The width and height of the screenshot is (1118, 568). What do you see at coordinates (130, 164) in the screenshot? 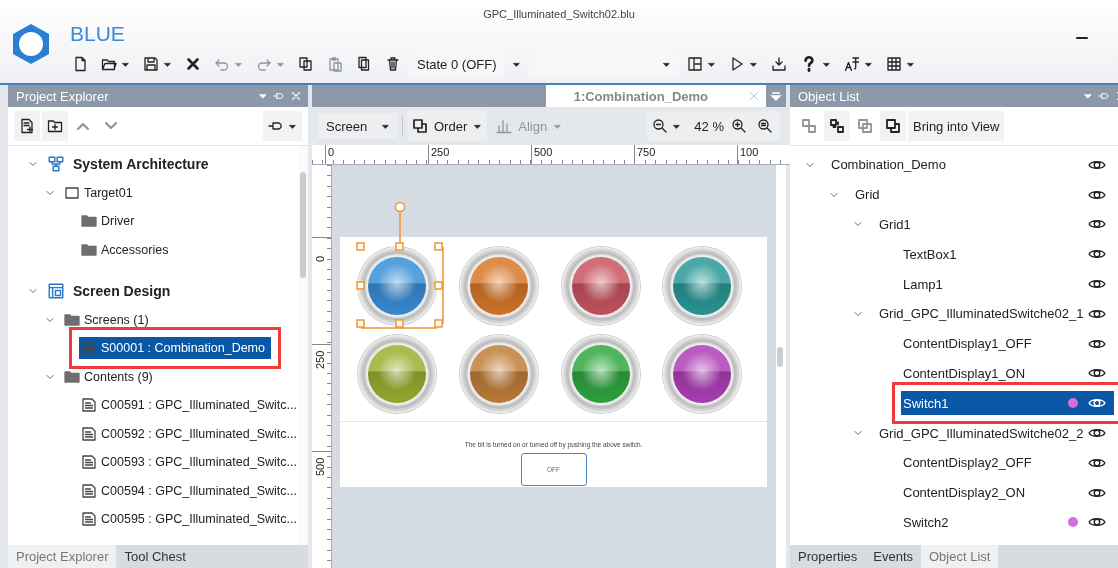
I see `tree-item: System Architecture` at bounding box center [130, 164].